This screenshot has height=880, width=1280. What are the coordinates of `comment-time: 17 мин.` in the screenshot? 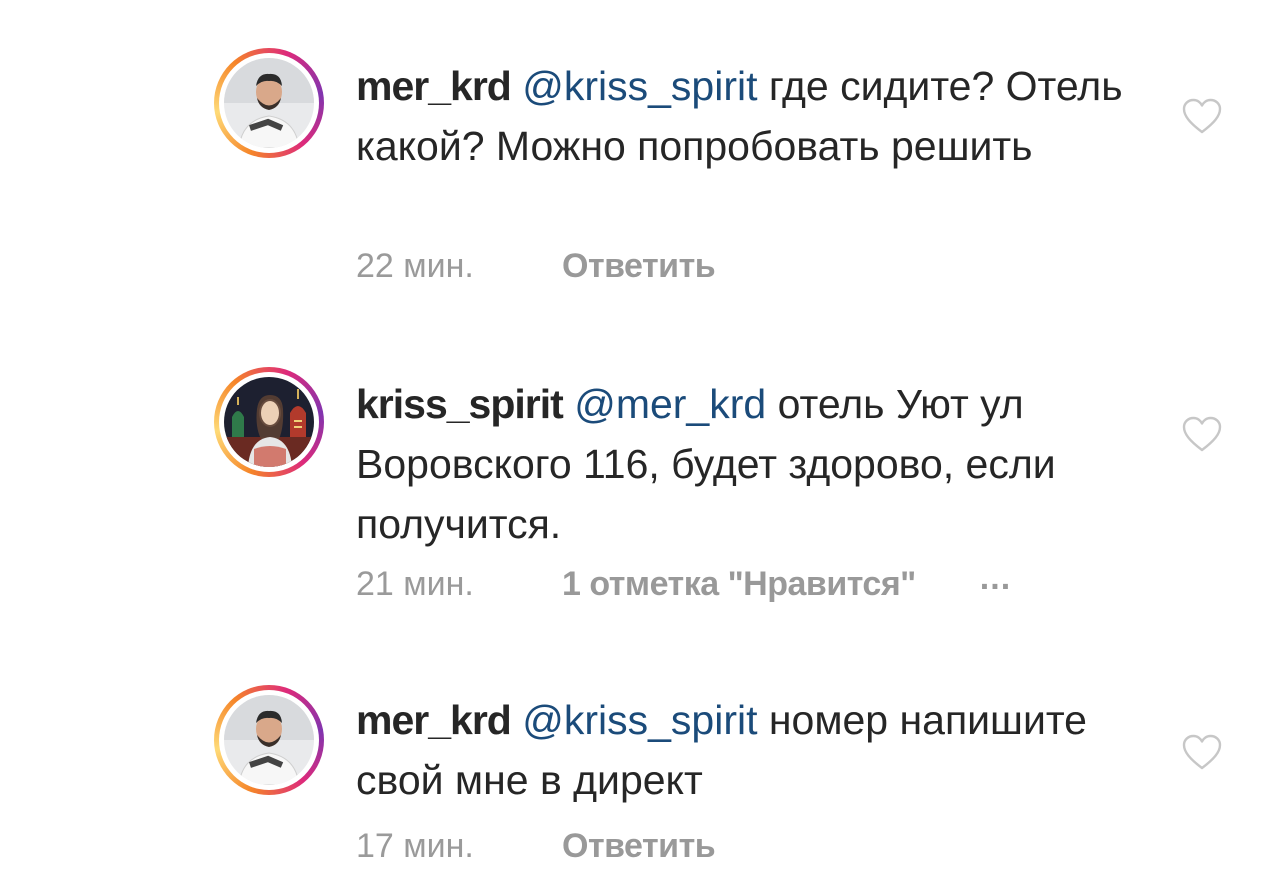 It's located at (415, 846).